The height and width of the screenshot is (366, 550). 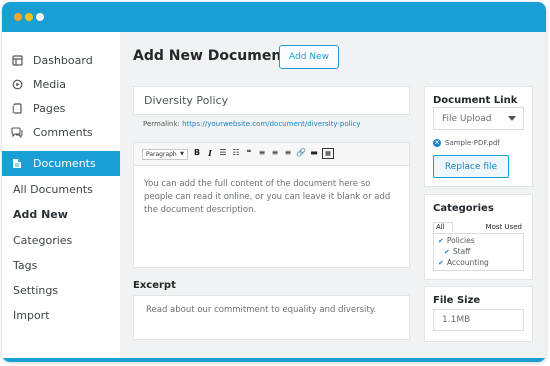 I want to click on align-center-icon: ≡, so click(x=275, y=152).